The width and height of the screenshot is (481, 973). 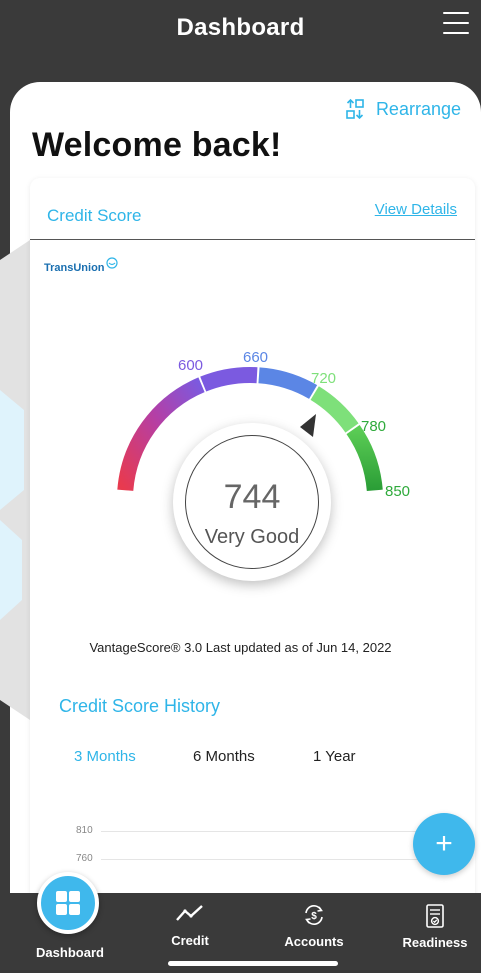 What do you see at coordinates (253, 963) in the screenshot?
I see `home-indicator` at bounding box center [253, 963].